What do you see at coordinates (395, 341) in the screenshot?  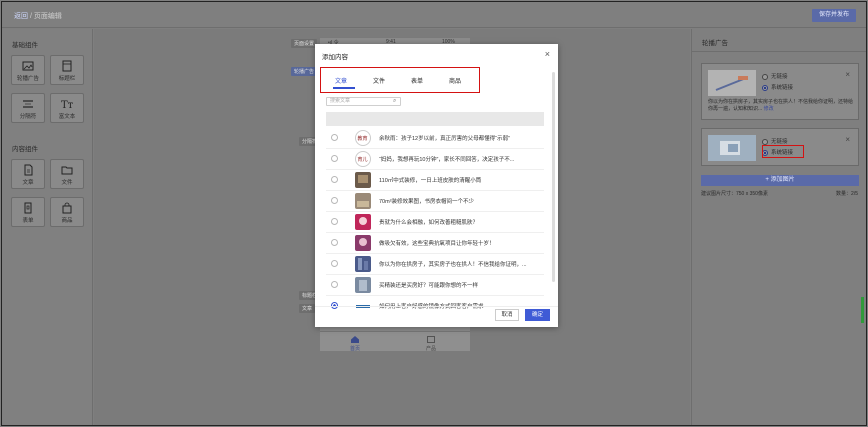 I see `phone-bottom-nav: 首页 产品` at bounding box center [395, 341].